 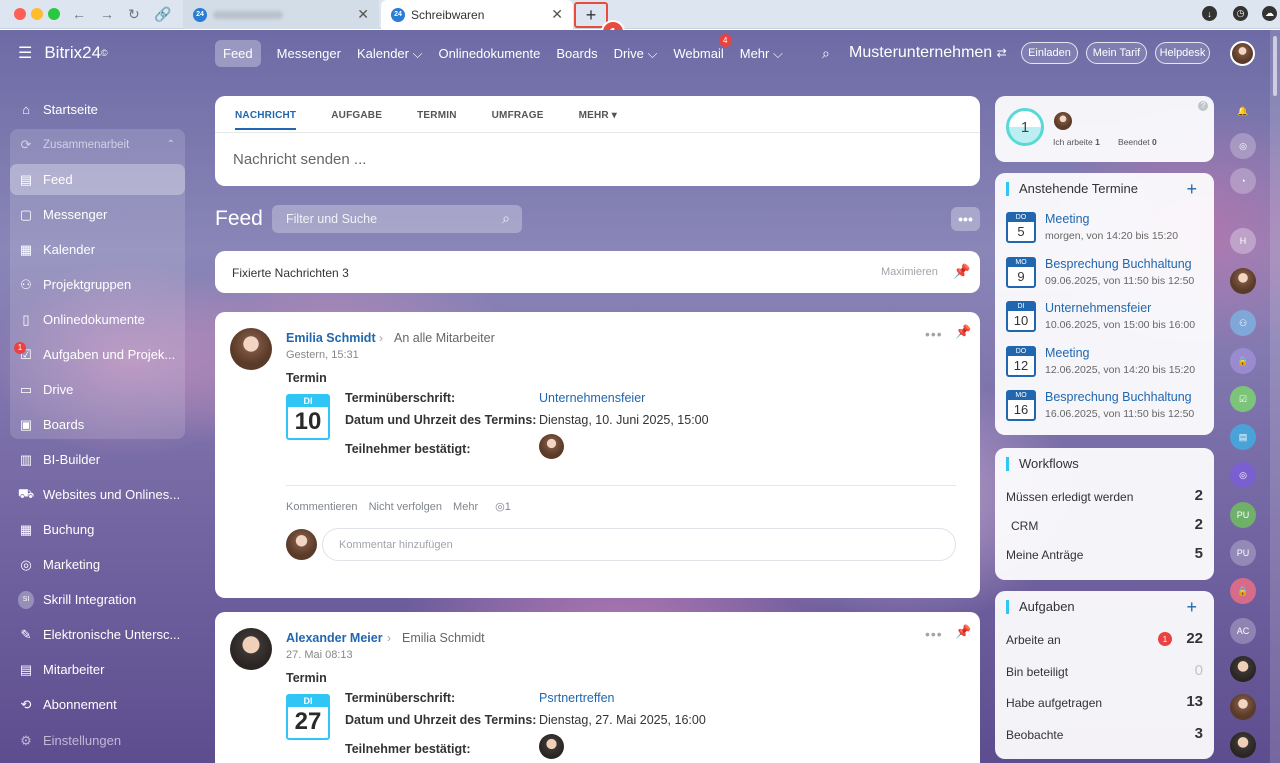 What do you see at coordinates (37, 14) in the screenshot?
I see `minimize-window-button` at bounding box center [37, 14].